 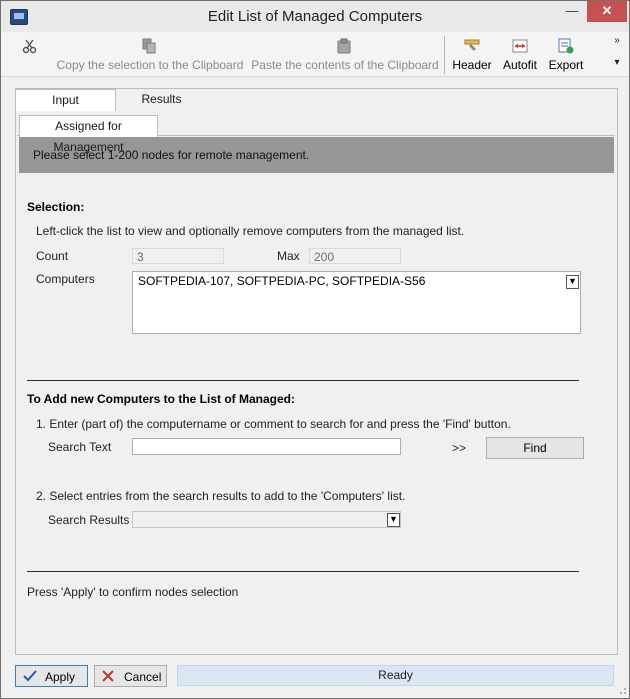 I want to click on subtab-assigned-for-management: Assigned for Management, so click(x=88, y=134).